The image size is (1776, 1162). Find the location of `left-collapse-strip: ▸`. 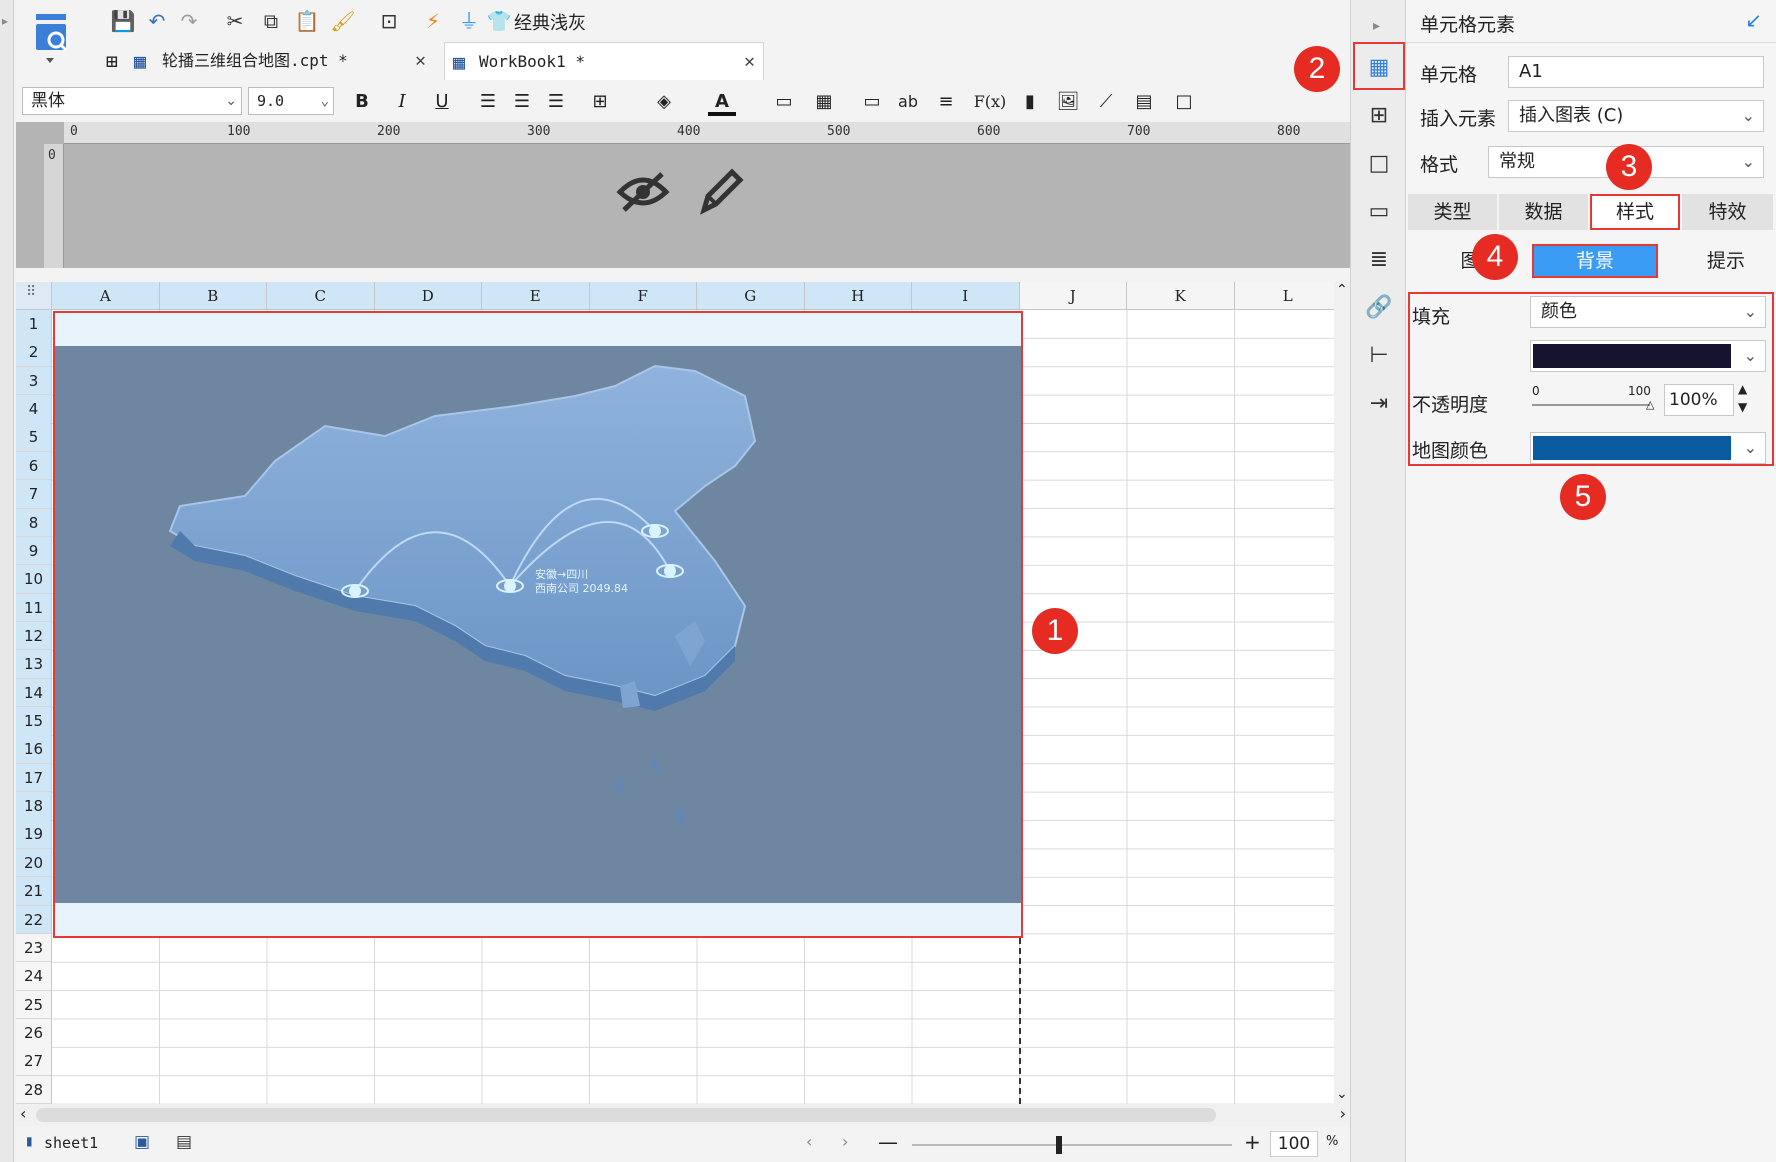

left-collapse-strip: ▸ is located at coordinates (7, 581).